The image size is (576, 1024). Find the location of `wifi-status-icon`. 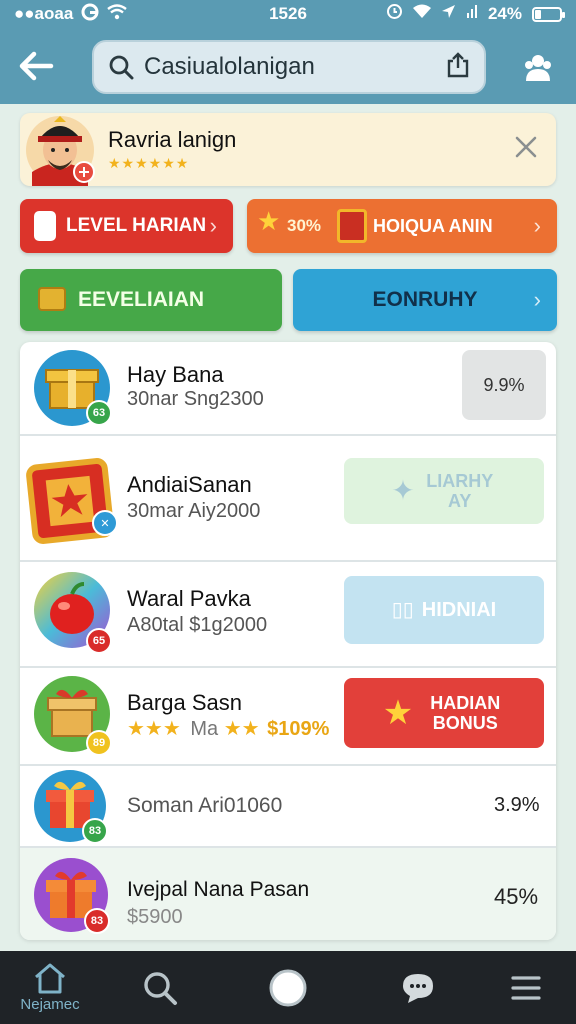

wifi-status-icon is located at coordinates (421, 14).